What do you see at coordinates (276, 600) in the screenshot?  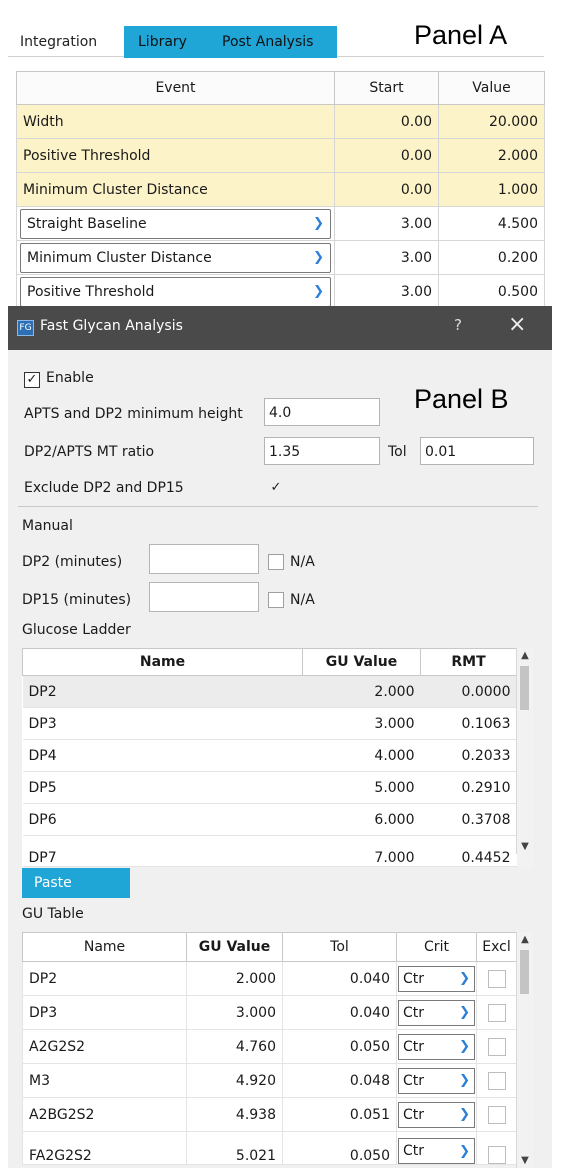 I see `dp15-na-checkbox` at bounding box center [276, 600].